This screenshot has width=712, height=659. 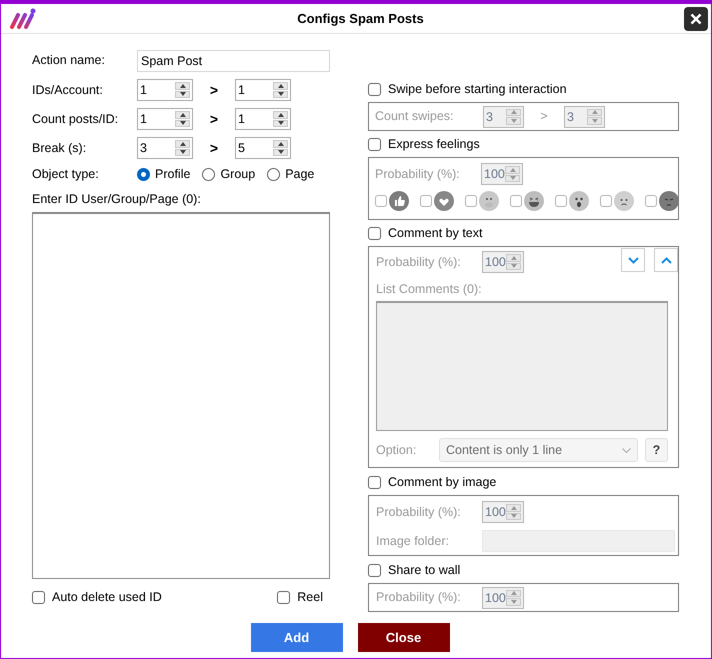 I want to click on close-dialog-button: Close, so click(x=404, y=637).